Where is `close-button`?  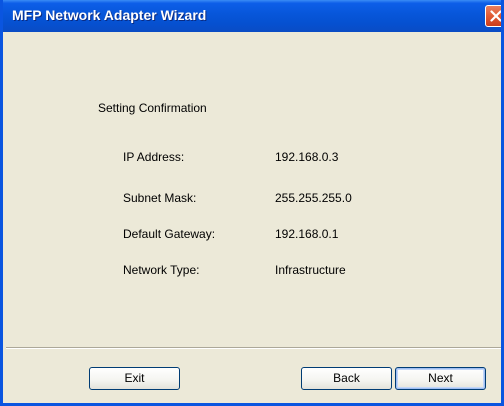
close-button is located at coordinates (493, 16).